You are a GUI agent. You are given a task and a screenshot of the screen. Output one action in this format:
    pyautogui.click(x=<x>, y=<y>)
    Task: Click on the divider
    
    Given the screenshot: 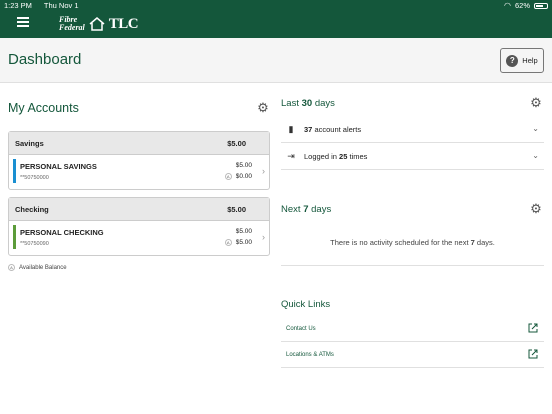 What is the action you would take?
    pyautogui.click(x=412, y=265)
    